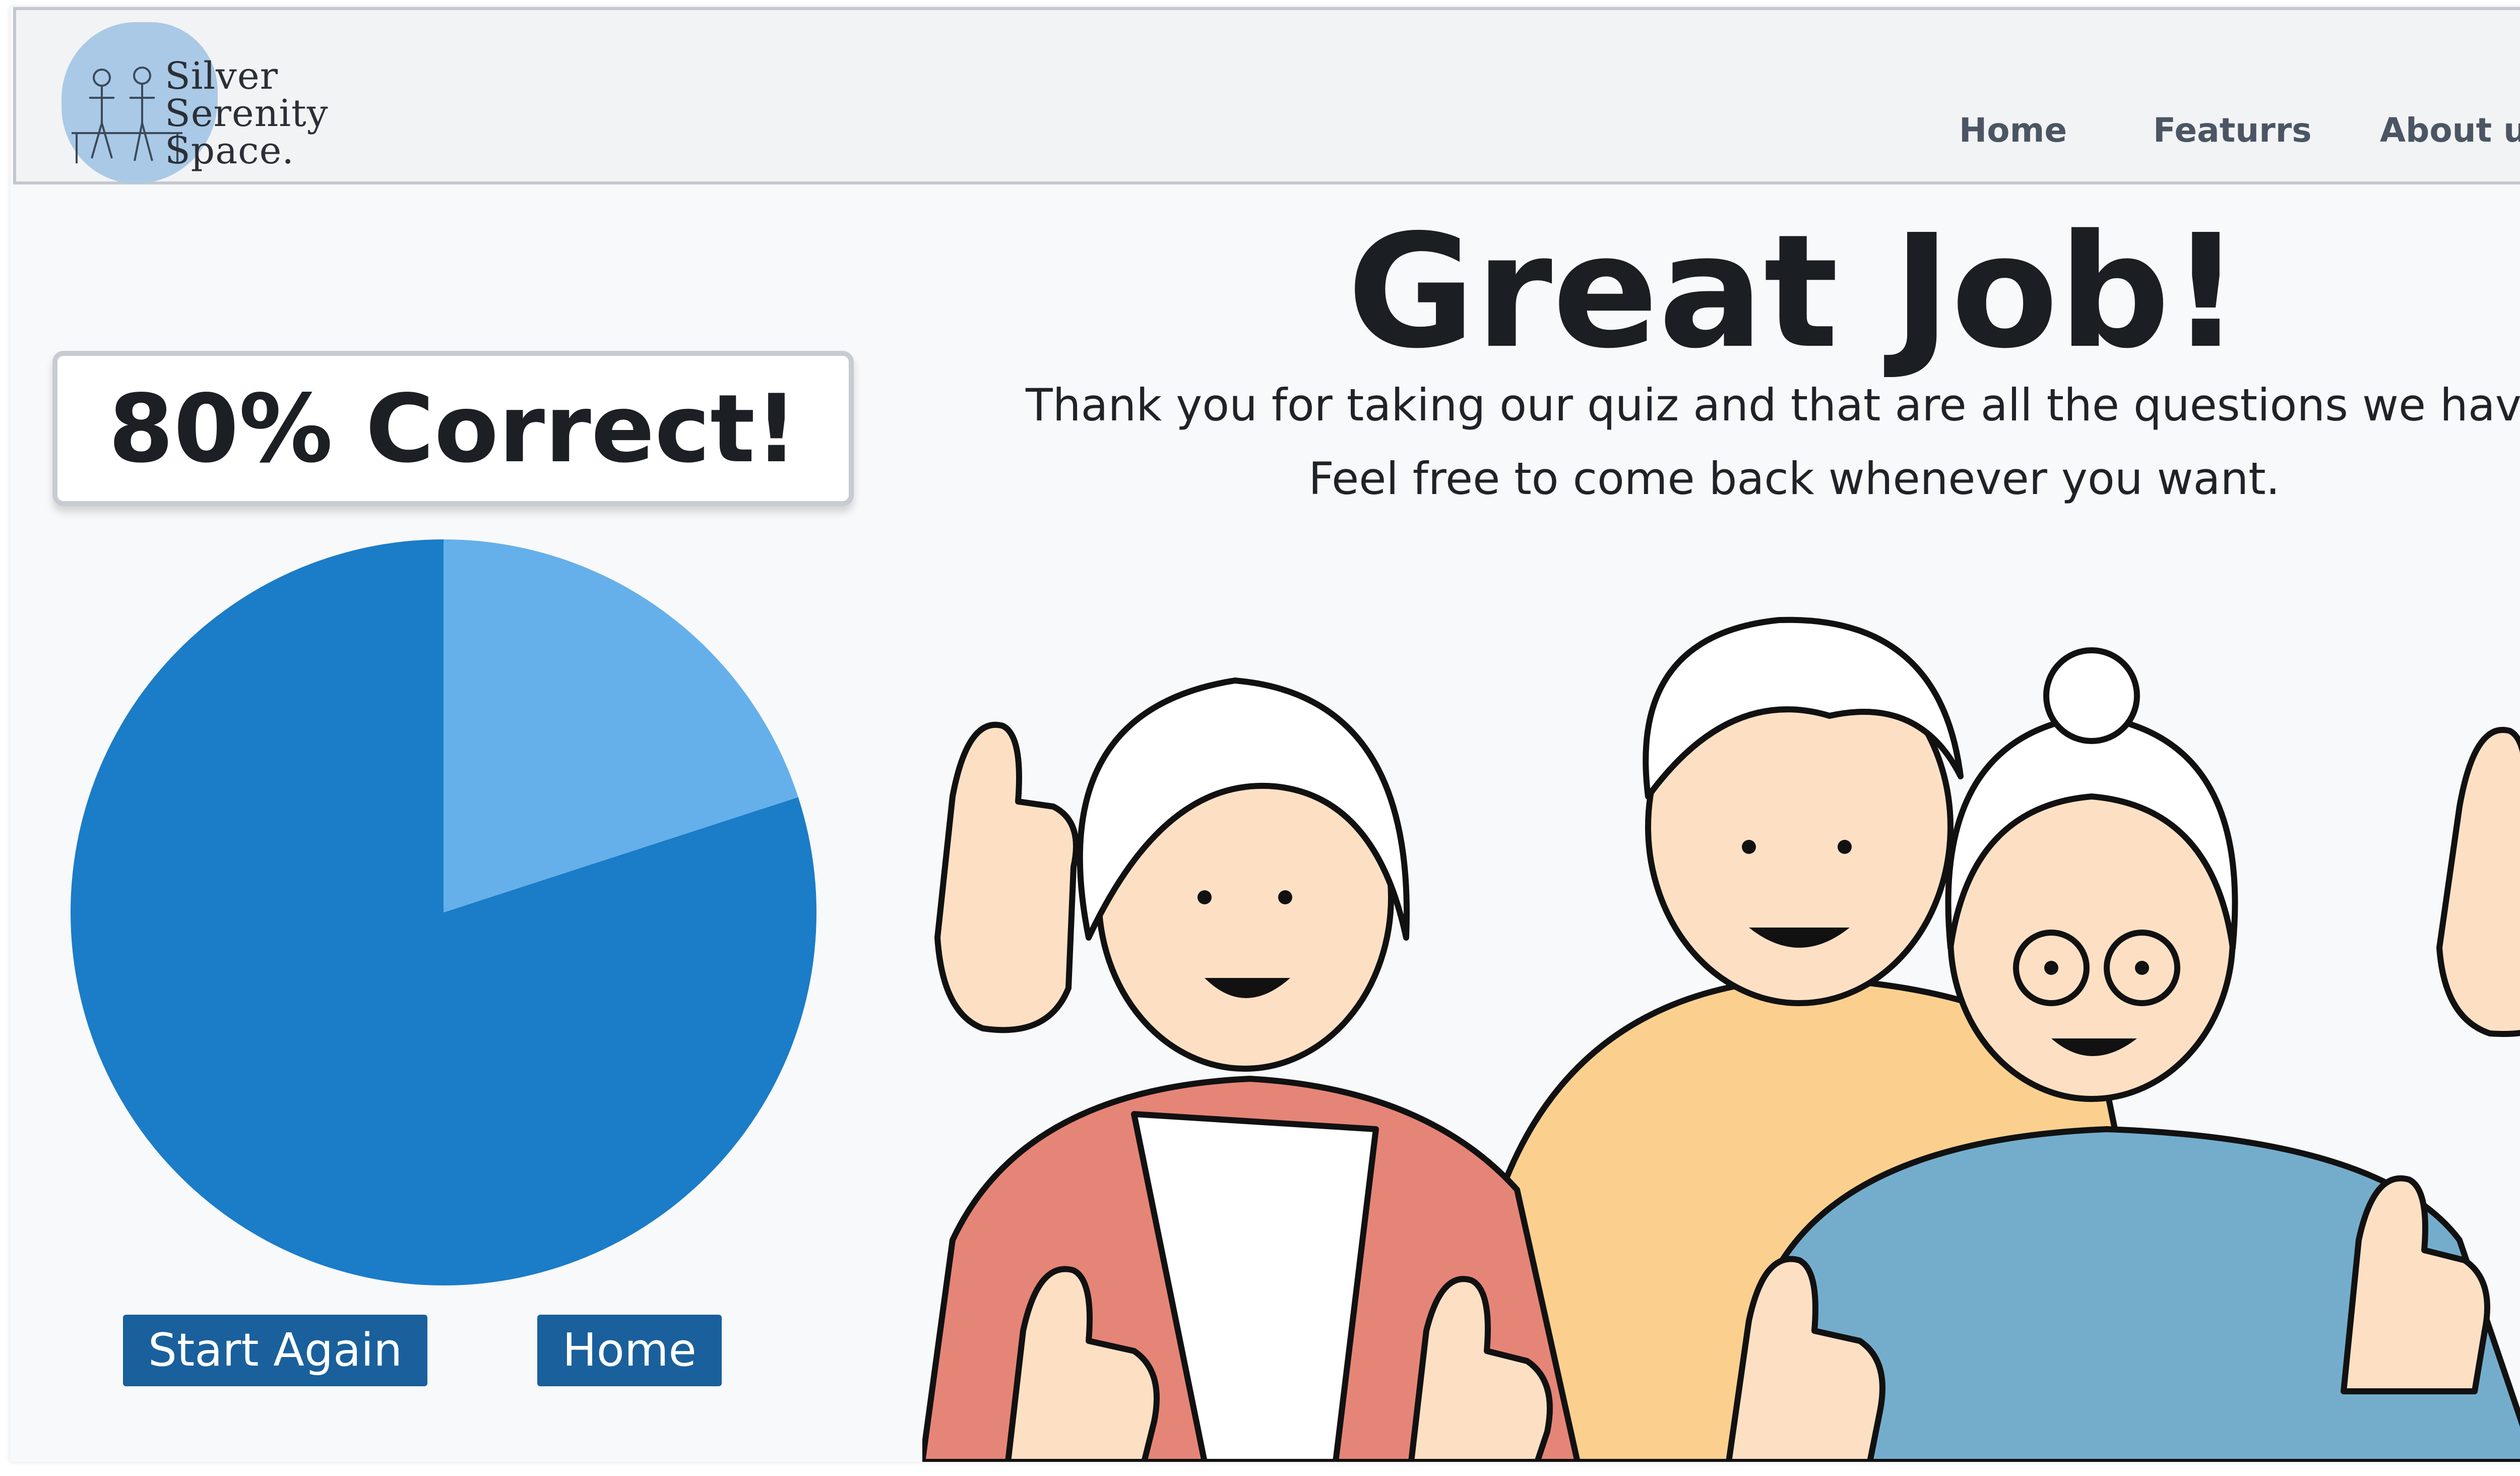  What do you see at coordinates (275, 1350) in the screenshot?
I see `start-again-button: Start Again` at bounding box center [275, 1350].